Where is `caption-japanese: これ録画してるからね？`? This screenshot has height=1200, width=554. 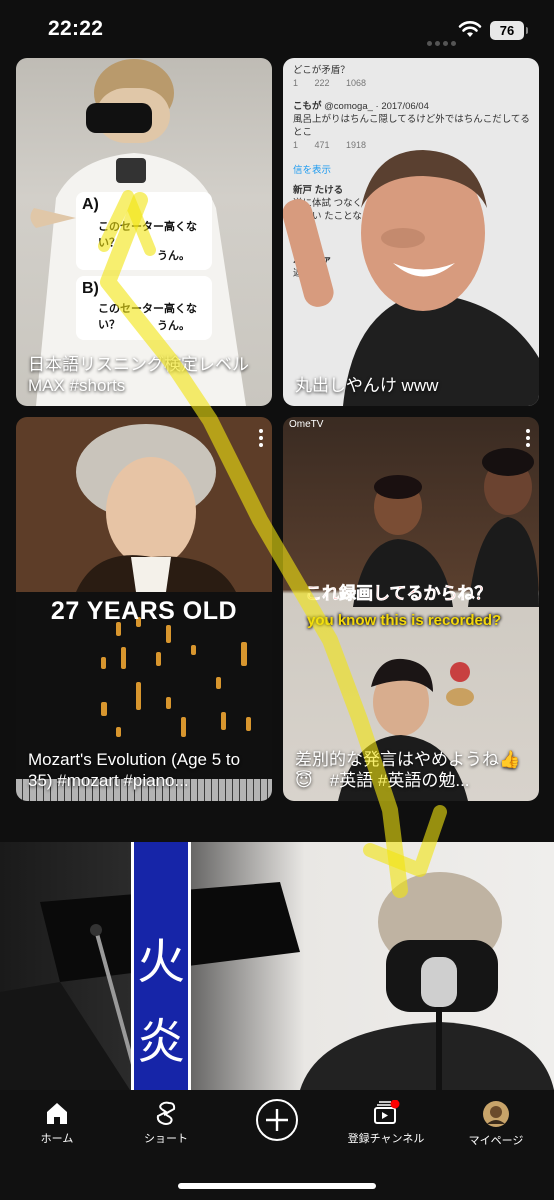
caption-japanese: これ録画してるからね？ is located at coordinates (398, 594).